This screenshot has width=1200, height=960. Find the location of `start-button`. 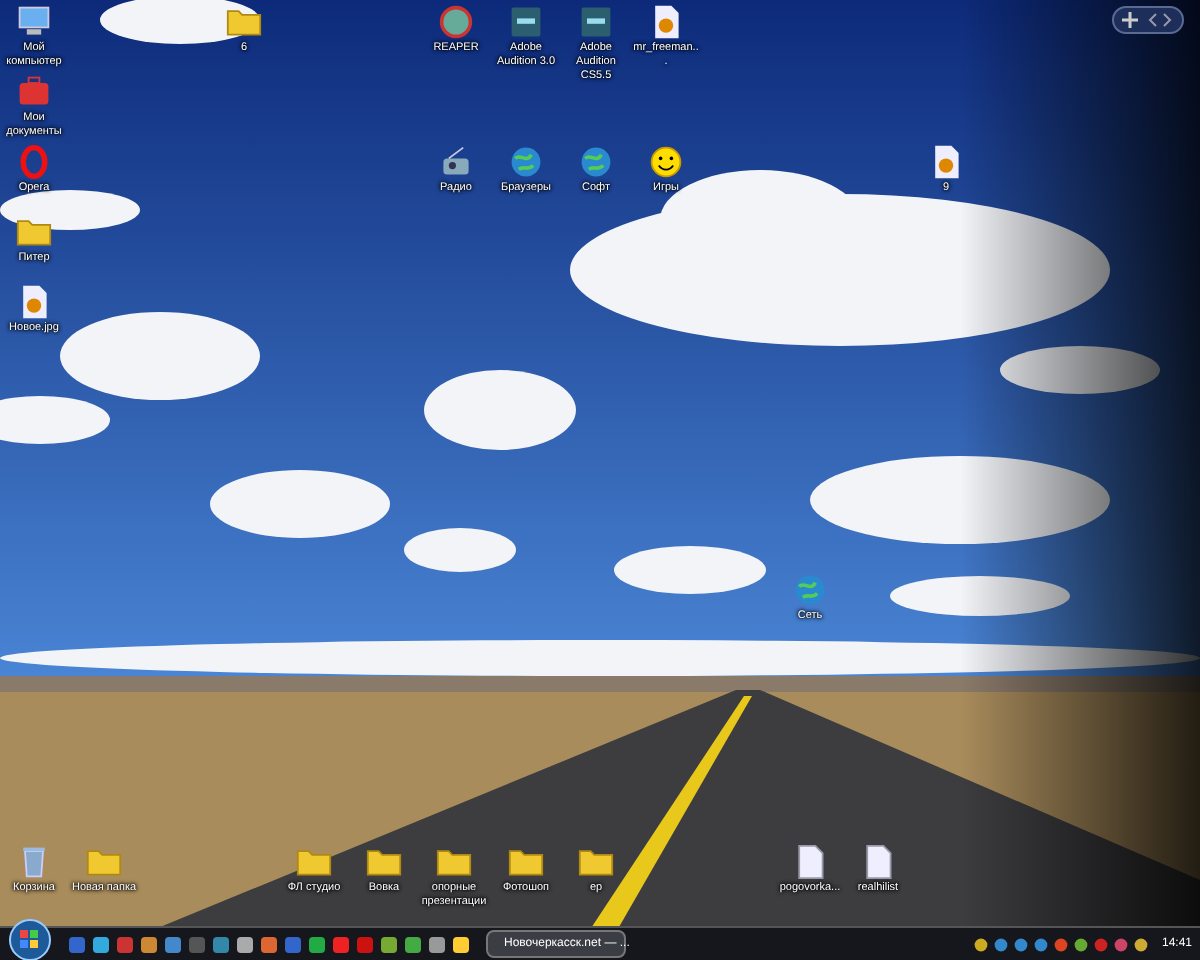

start-button is located at coordinates (30, 939).